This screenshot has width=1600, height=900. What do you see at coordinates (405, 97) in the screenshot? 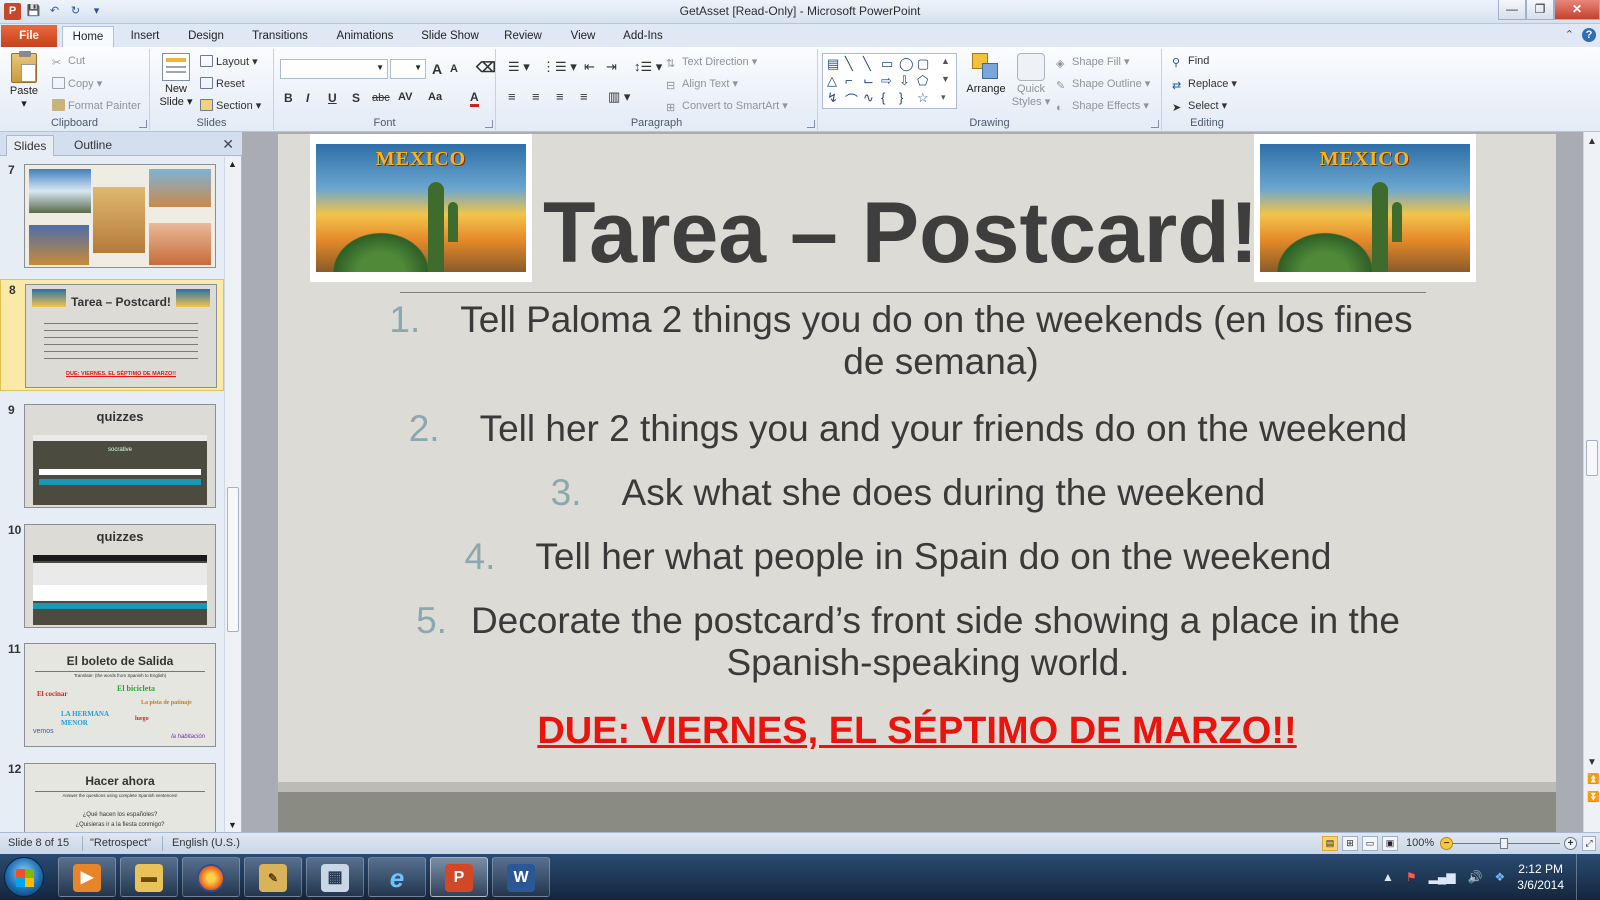
I see `character-spacing-button: AV` at bounding box center [405, 97].